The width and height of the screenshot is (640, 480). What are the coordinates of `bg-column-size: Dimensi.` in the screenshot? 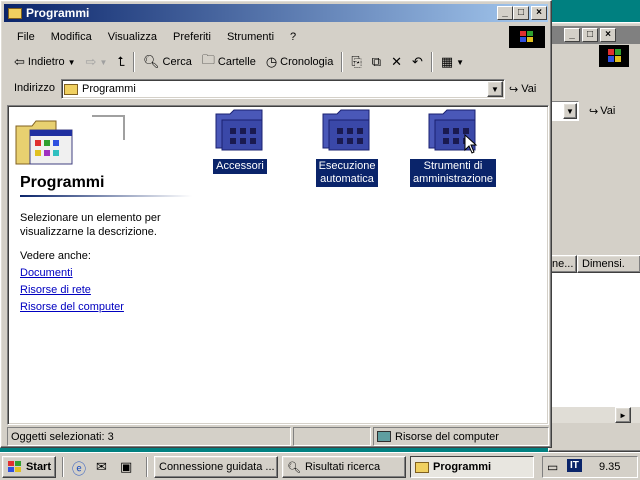 It's located at (608, 264).